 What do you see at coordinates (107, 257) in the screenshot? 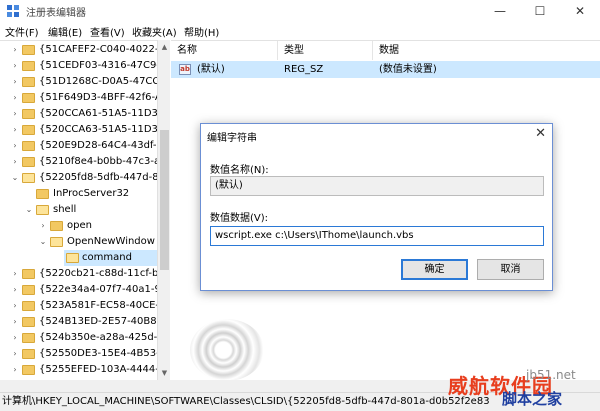
I see `tree-item-label: command` at bounding box center [107, 257].